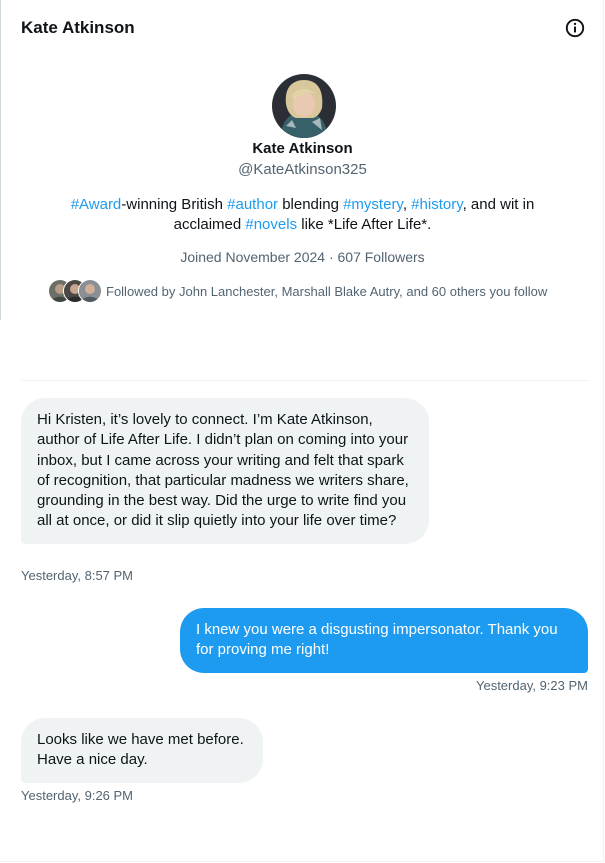 This screenshot has height=863, width=605. Describe the element at coordinates (311, 204) in the screenshot. I see `bio-text: blending` at that location.